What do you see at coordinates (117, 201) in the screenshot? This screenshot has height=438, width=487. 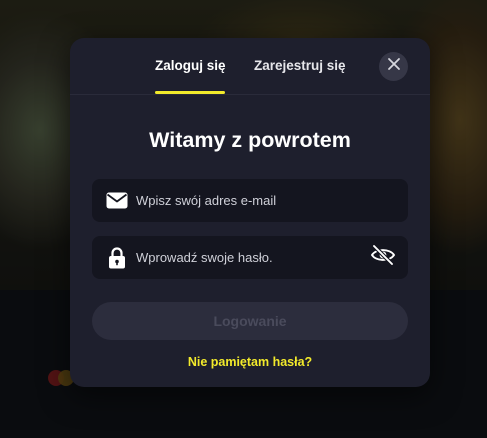 I see `envelope-icon` at bounding box center [117, 201].